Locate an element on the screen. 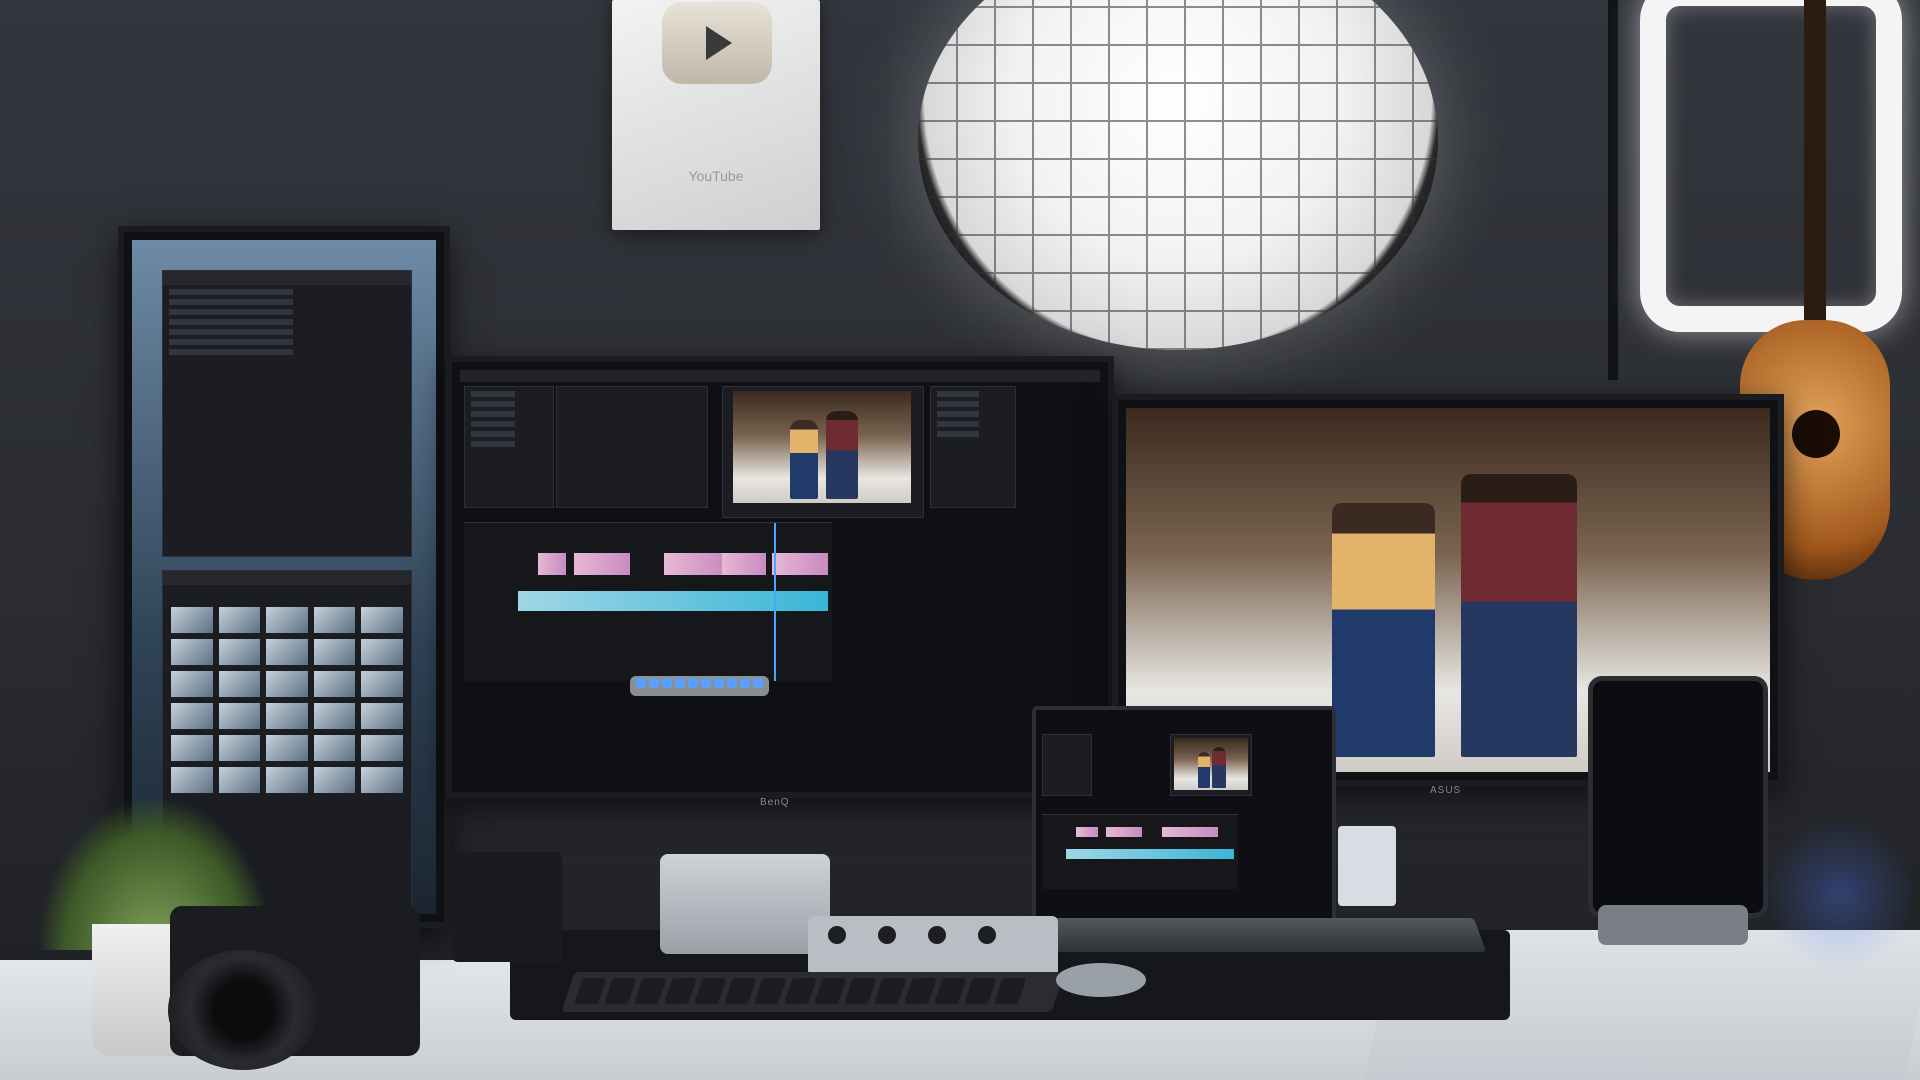 The width and height of the screenshot is (1920, 1080). video-track is located at coordinates (673, 564).